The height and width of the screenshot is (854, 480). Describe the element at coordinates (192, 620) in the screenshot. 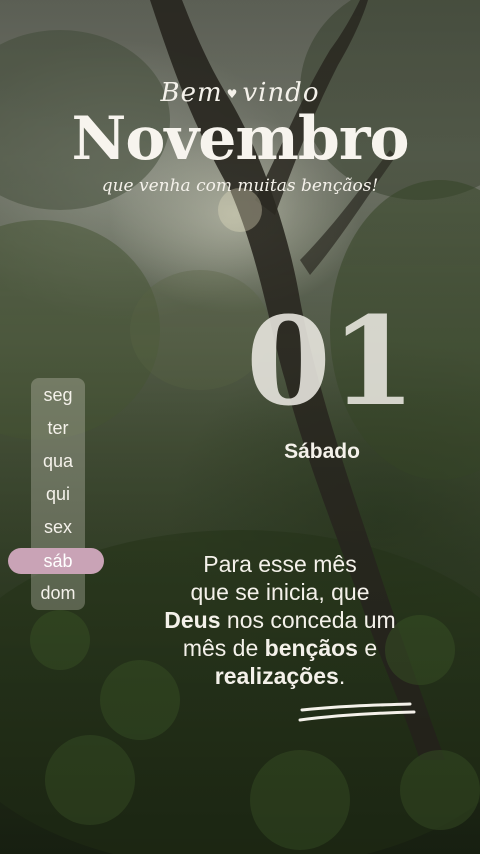

I see `message-word-deus: Deus` at that location.